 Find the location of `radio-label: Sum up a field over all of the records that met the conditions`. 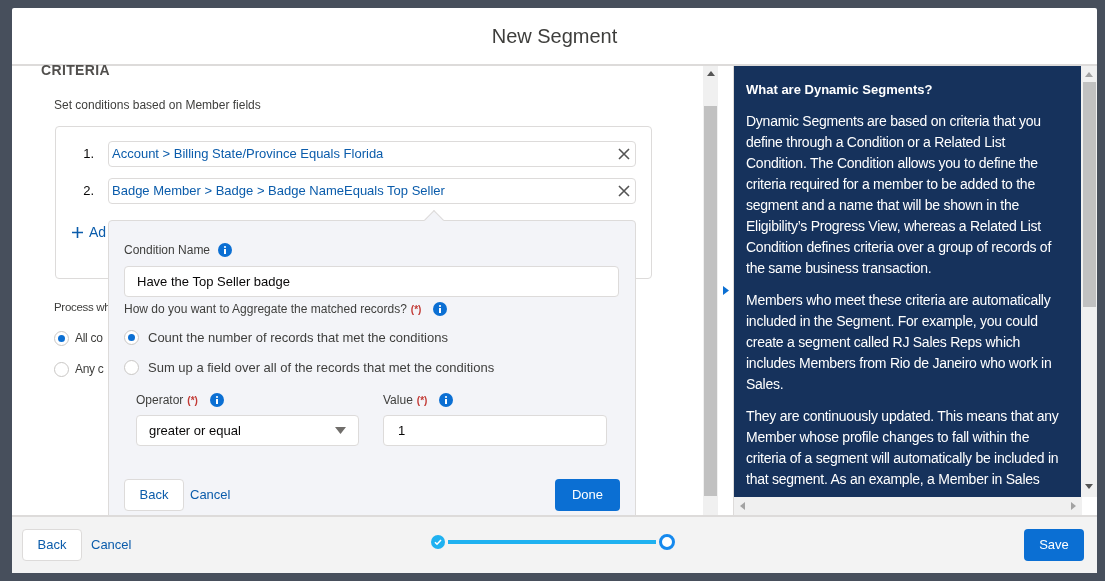

radio-label: Sum up a field over all of the records that met the conditions is located at coordinates (321, 367).